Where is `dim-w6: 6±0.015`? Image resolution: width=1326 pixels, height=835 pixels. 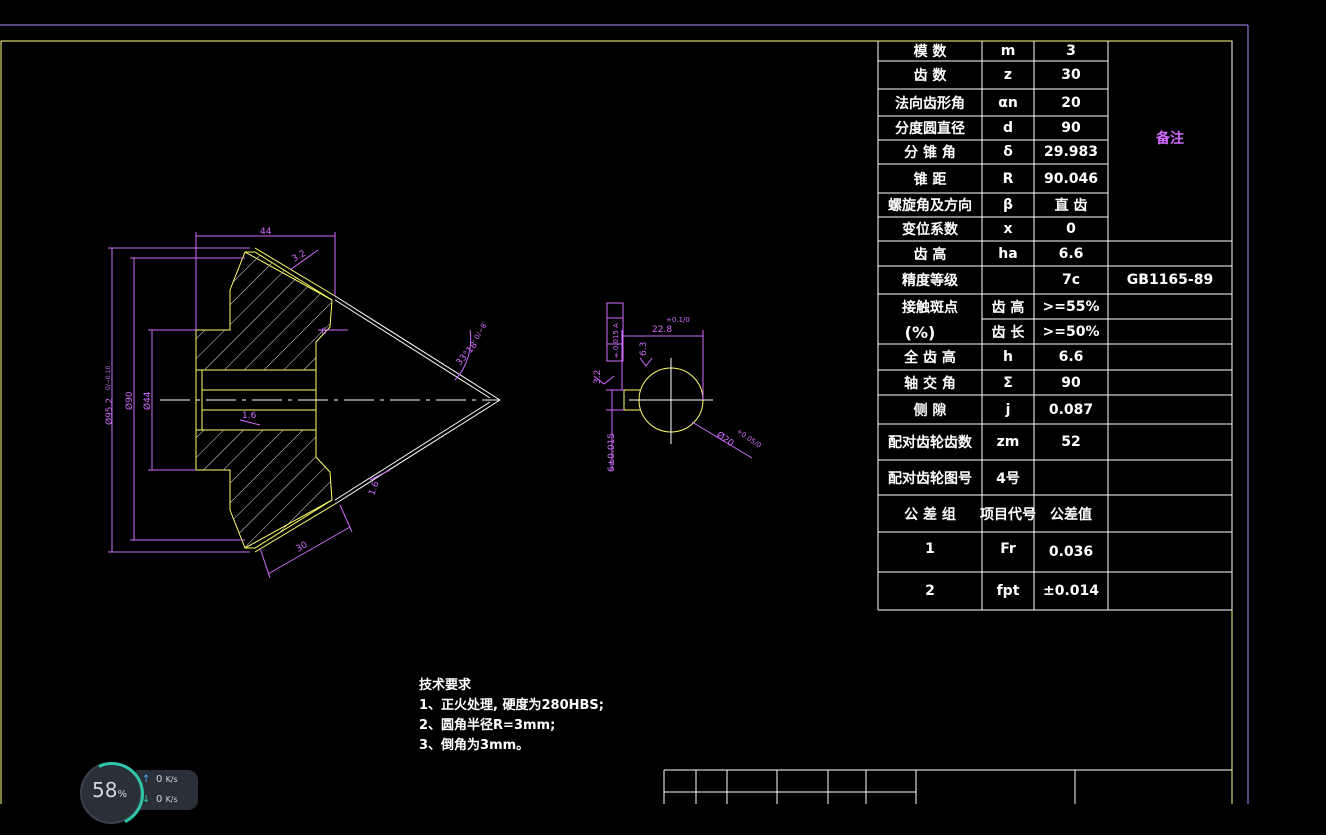 dim-w6: 6±0.015 is located at coordinates (612, 452).